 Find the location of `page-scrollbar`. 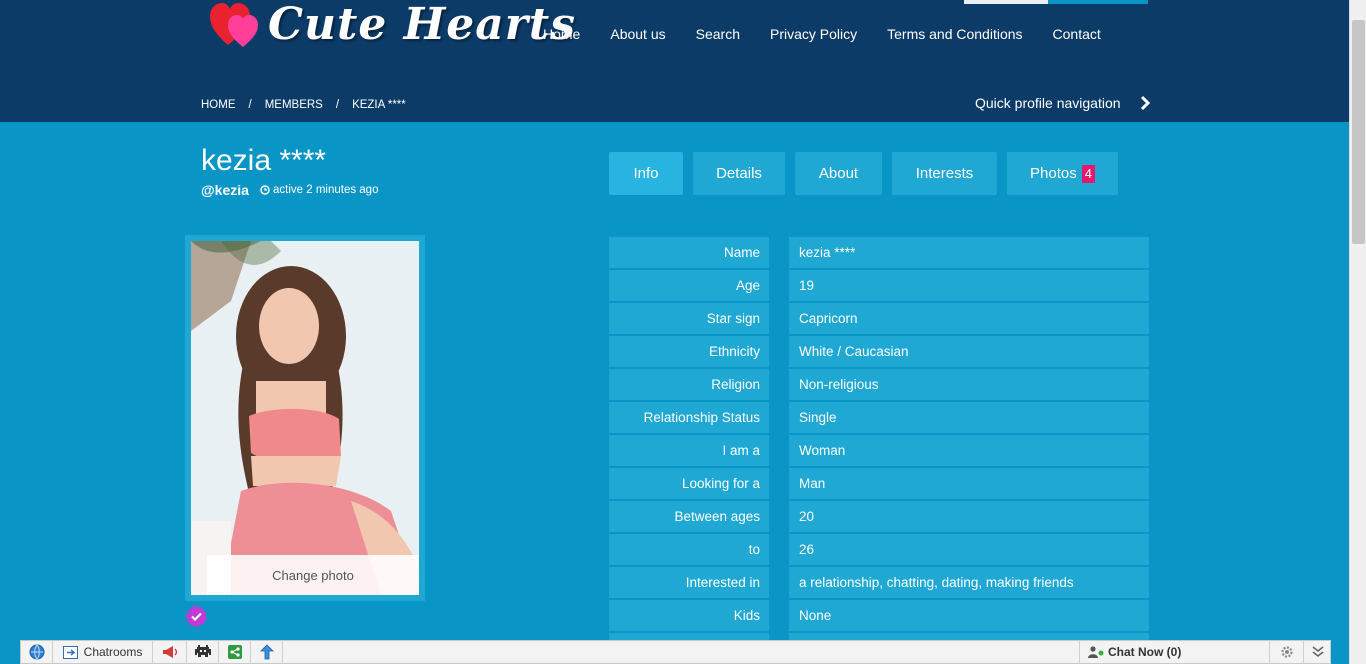

page-scrollbar is located at coordinates (1357, 332).